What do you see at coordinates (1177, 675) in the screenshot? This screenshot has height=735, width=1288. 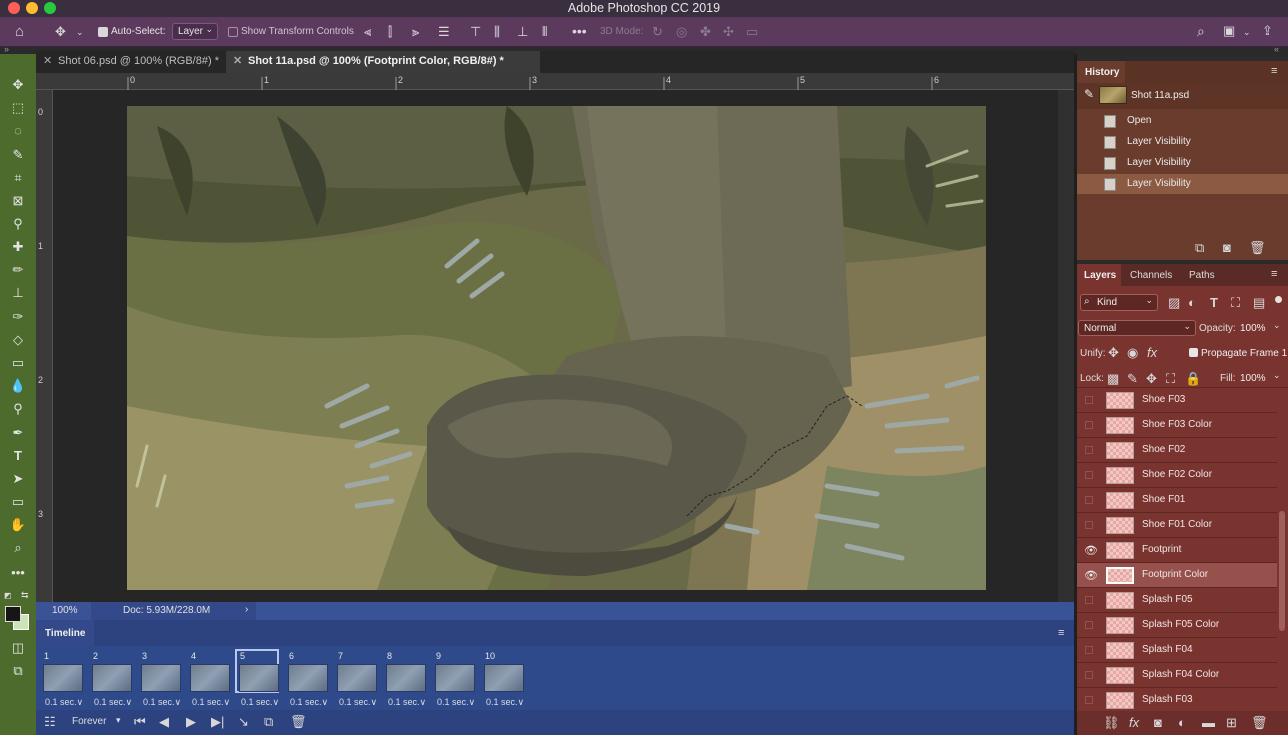 I see `layer-row: Splash F04 Color` at bounding box center [1177, 675].